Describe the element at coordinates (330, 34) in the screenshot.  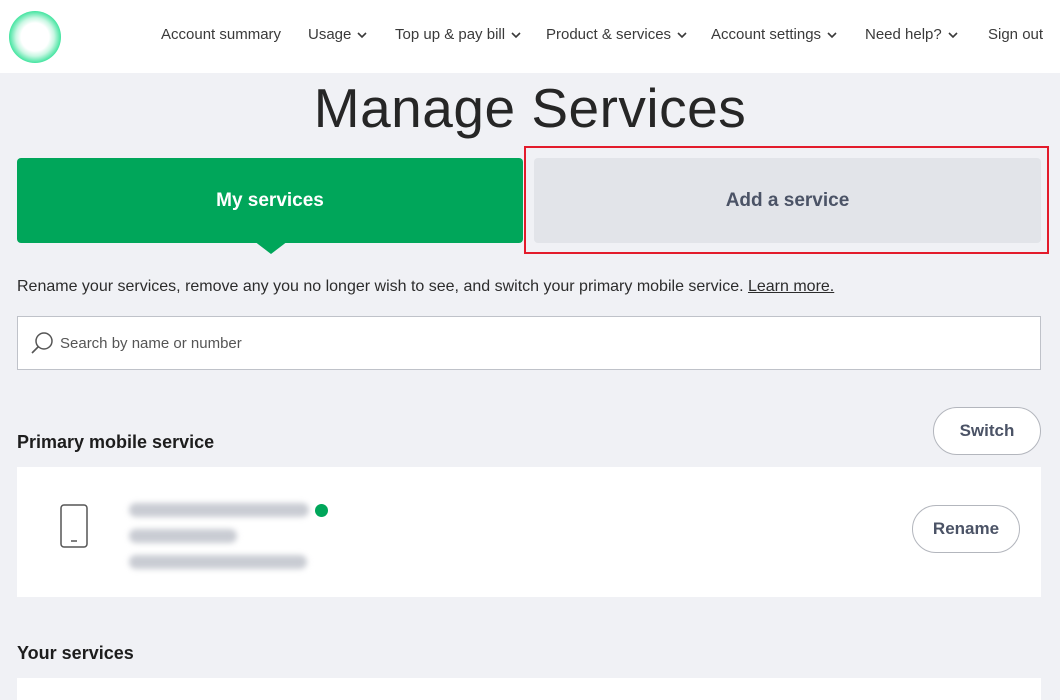
I see `nav-item-label: Usage` at that location.